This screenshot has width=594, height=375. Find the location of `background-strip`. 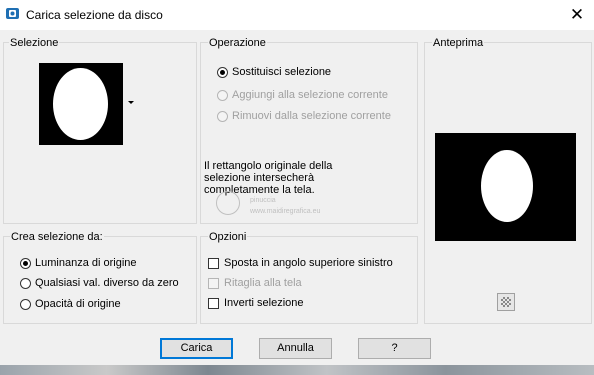

background-strip is located at coordinates (297, 370).